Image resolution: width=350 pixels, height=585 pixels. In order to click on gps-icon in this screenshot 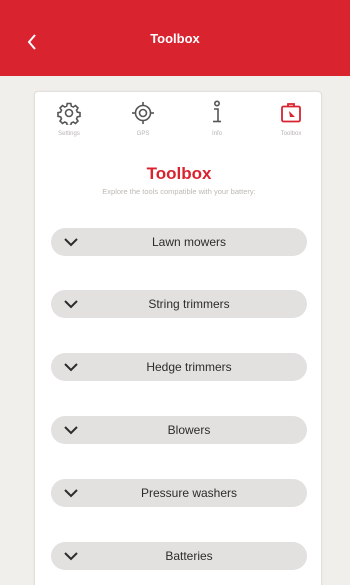, I will do `click(143, 113)`.